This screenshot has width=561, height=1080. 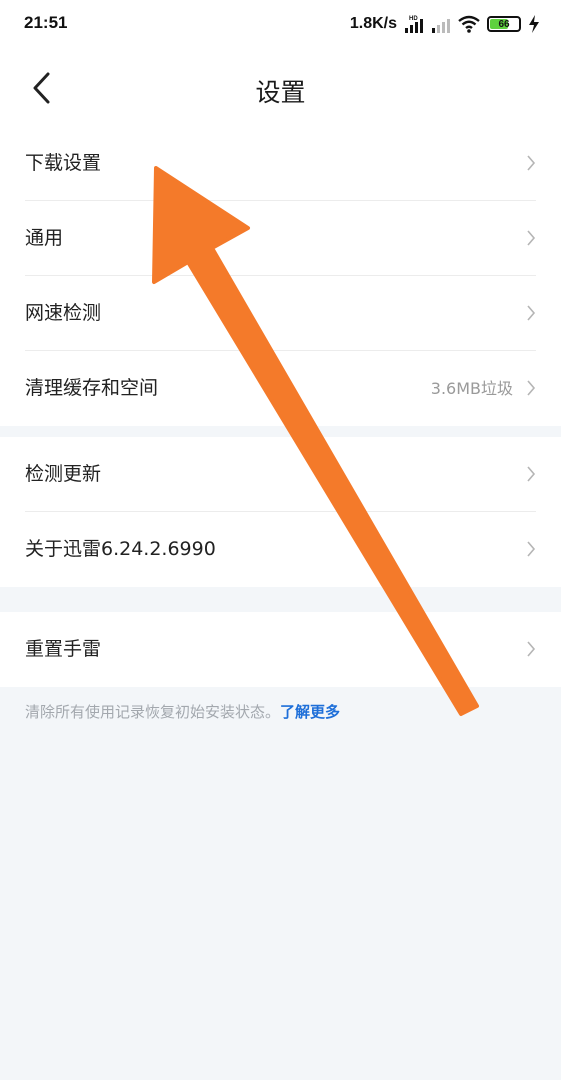 I want to click on learn-more-link: 了解更多, so click(x=310, y=712).